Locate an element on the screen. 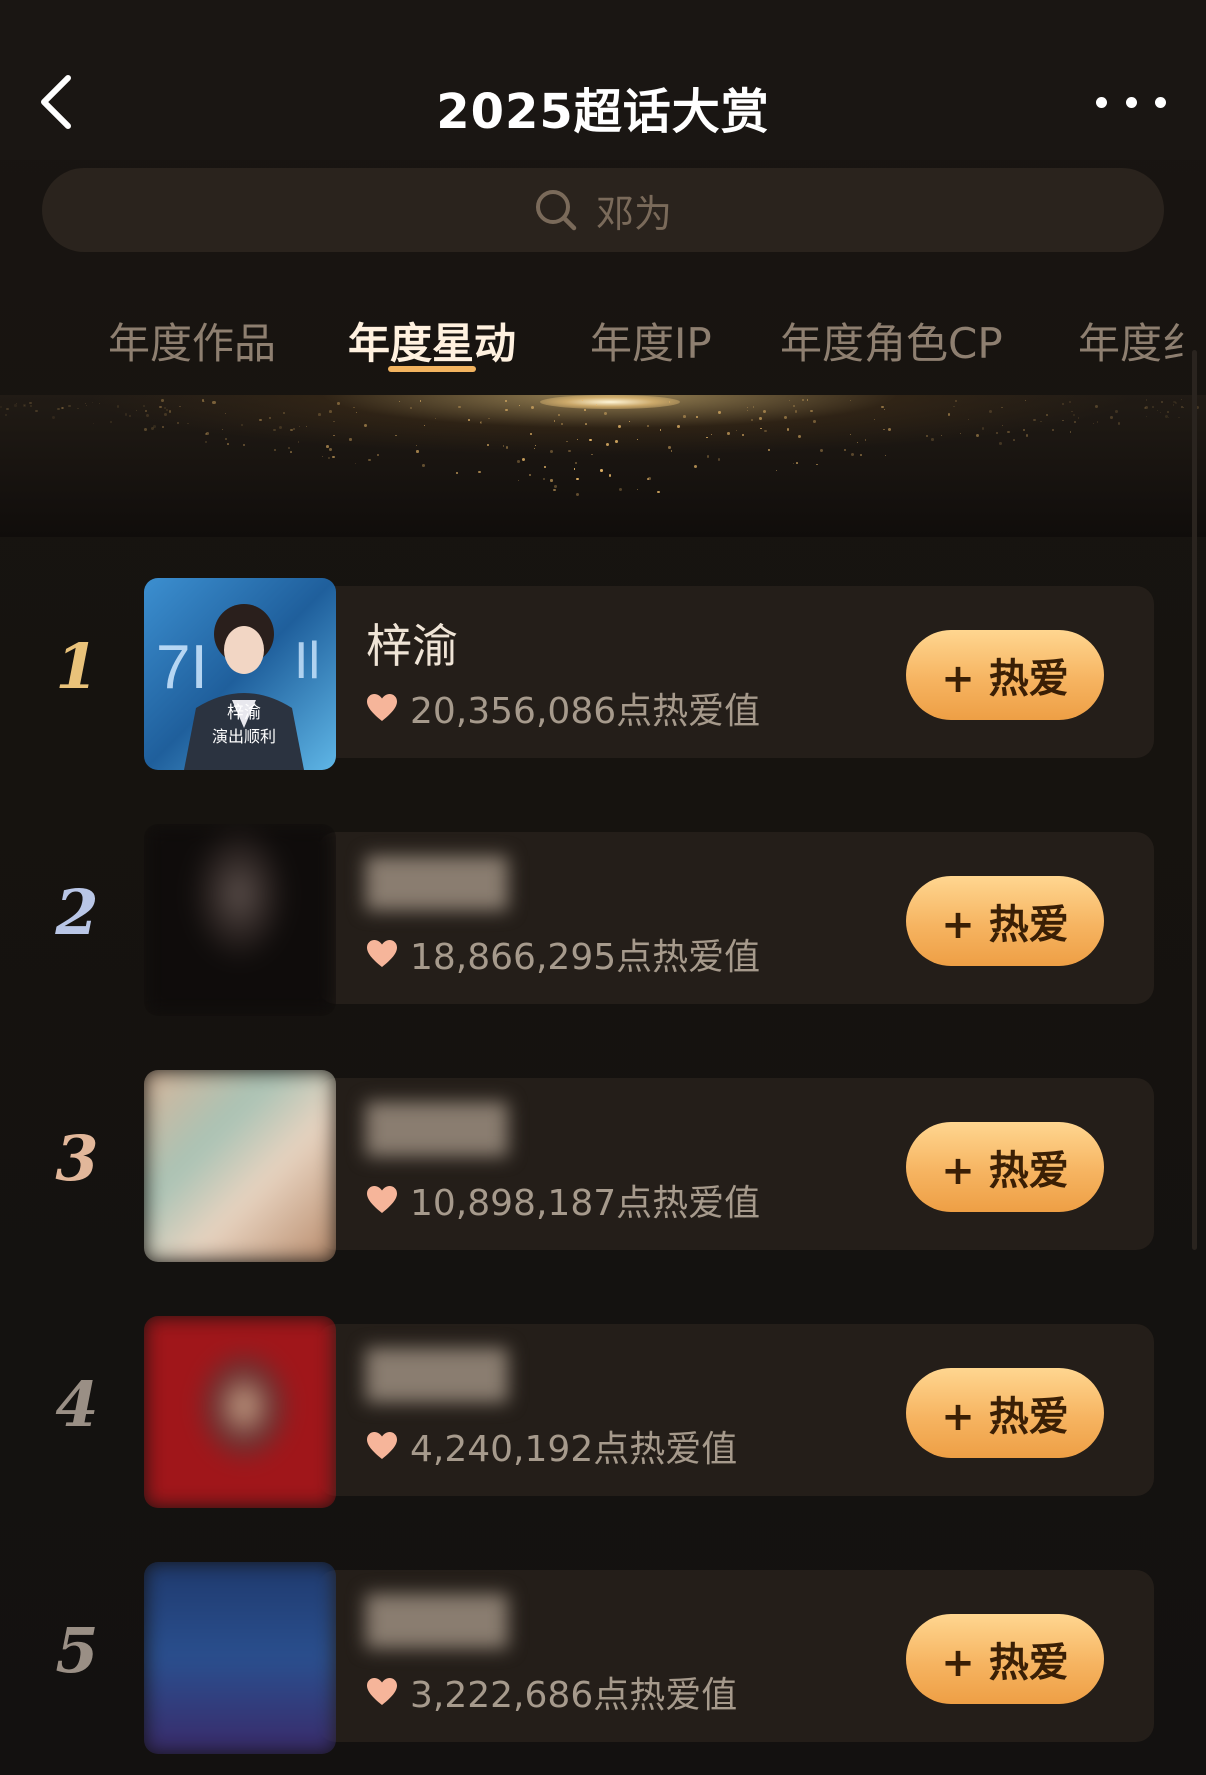  ranking-row: 2 ████ 18,866,295点热爱值 + 热爱 is located at coordinates (603, 911).